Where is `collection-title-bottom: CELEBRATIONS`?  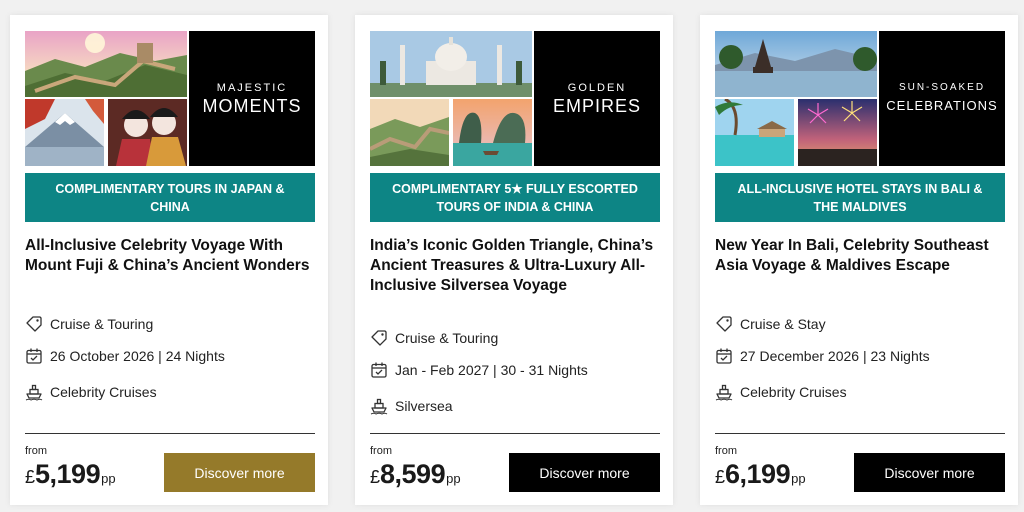 collection-title-bottom: CELEBRATIONS is located at coordinates (942, 105).